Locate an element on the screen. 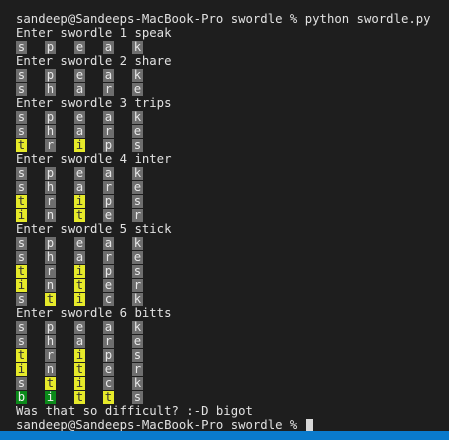 This screenshot has width=449, height=440. shell-prompt: sandeep@Sandeeps-MacBook-Pro swordle % is located at coordinates (160, 425).